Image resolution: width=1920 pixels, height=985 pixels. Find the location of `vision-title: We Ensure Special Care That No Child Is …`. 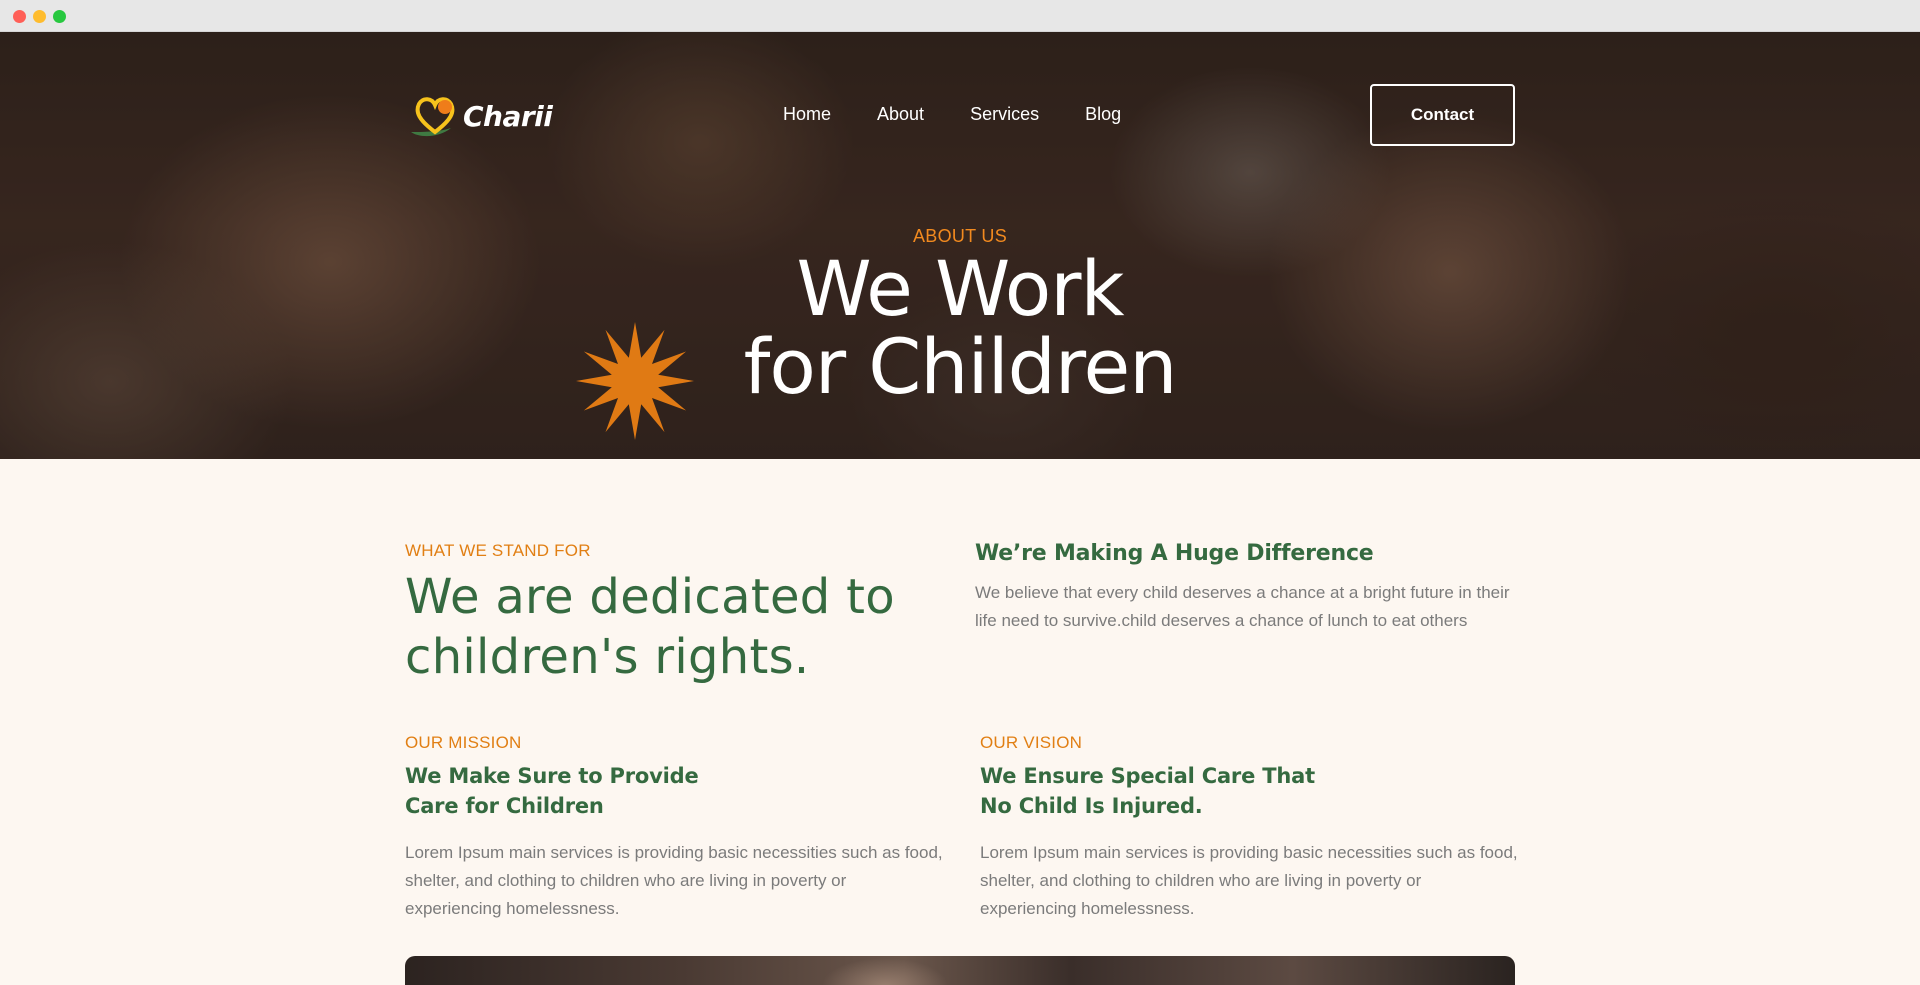

vision-title: We Ensure Special Care That No Child Is … is located at coordinates (1180, 791).